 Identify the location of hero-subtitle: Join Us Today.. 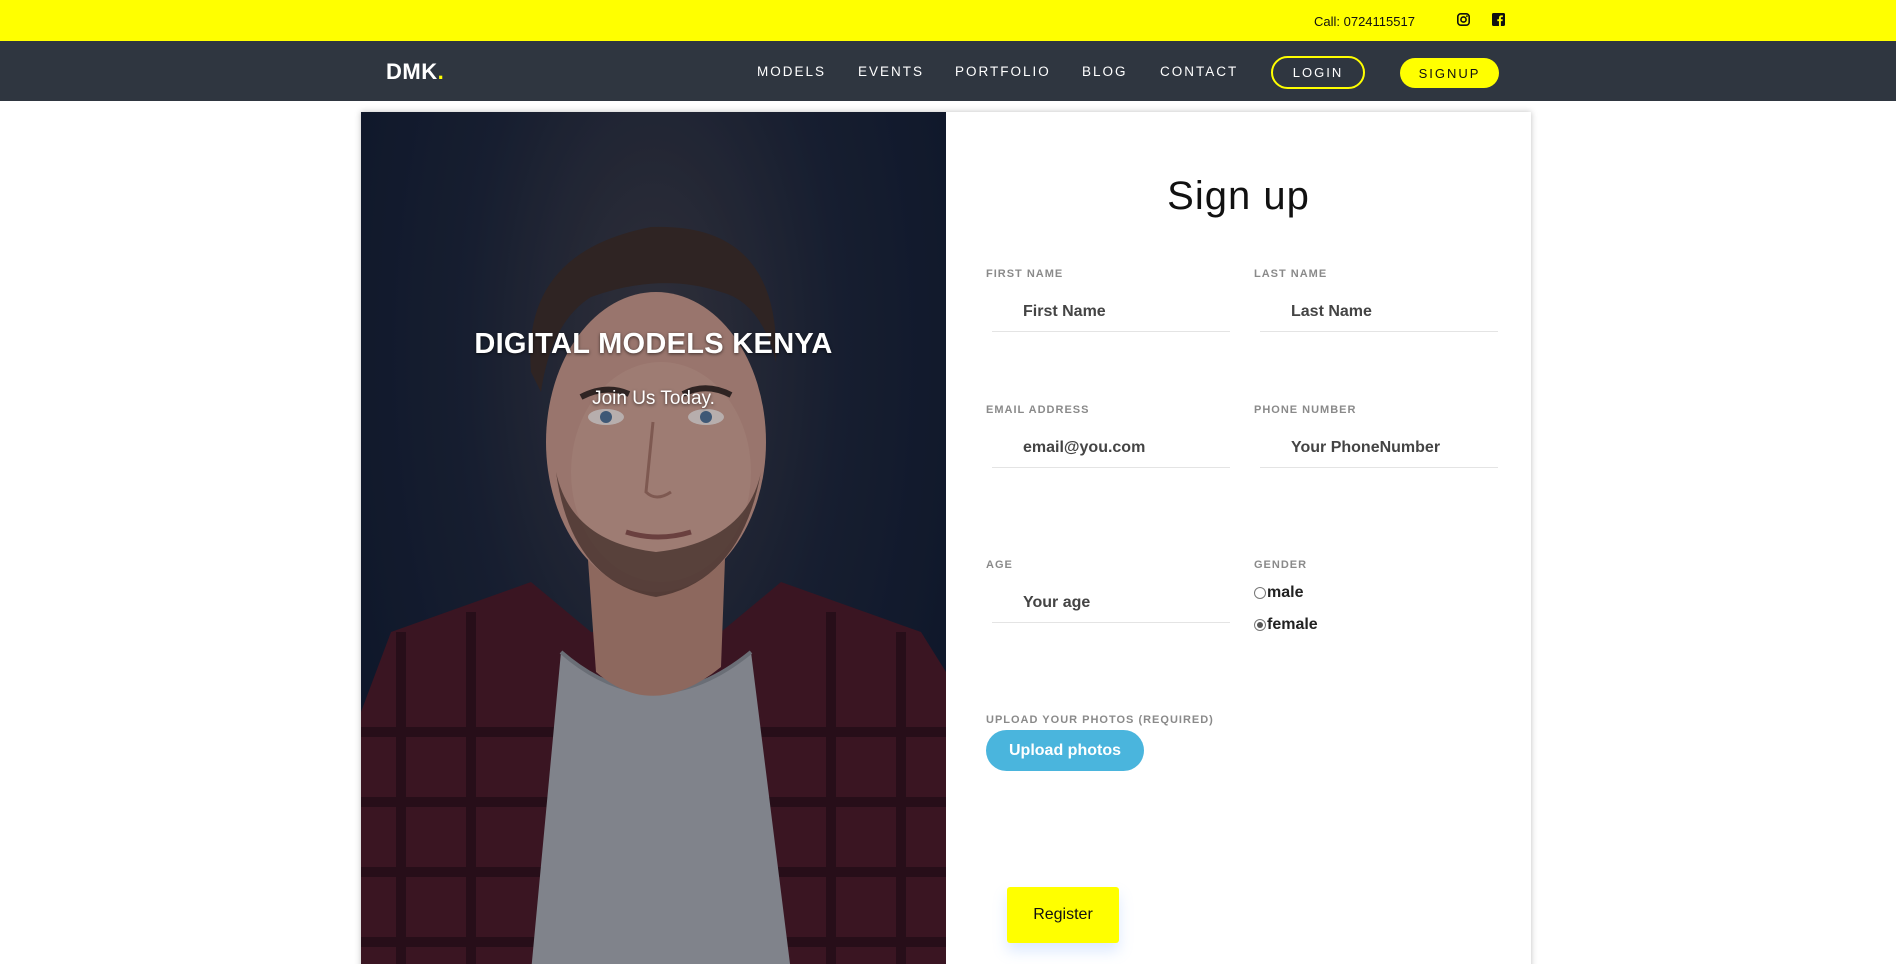
(653, 398).